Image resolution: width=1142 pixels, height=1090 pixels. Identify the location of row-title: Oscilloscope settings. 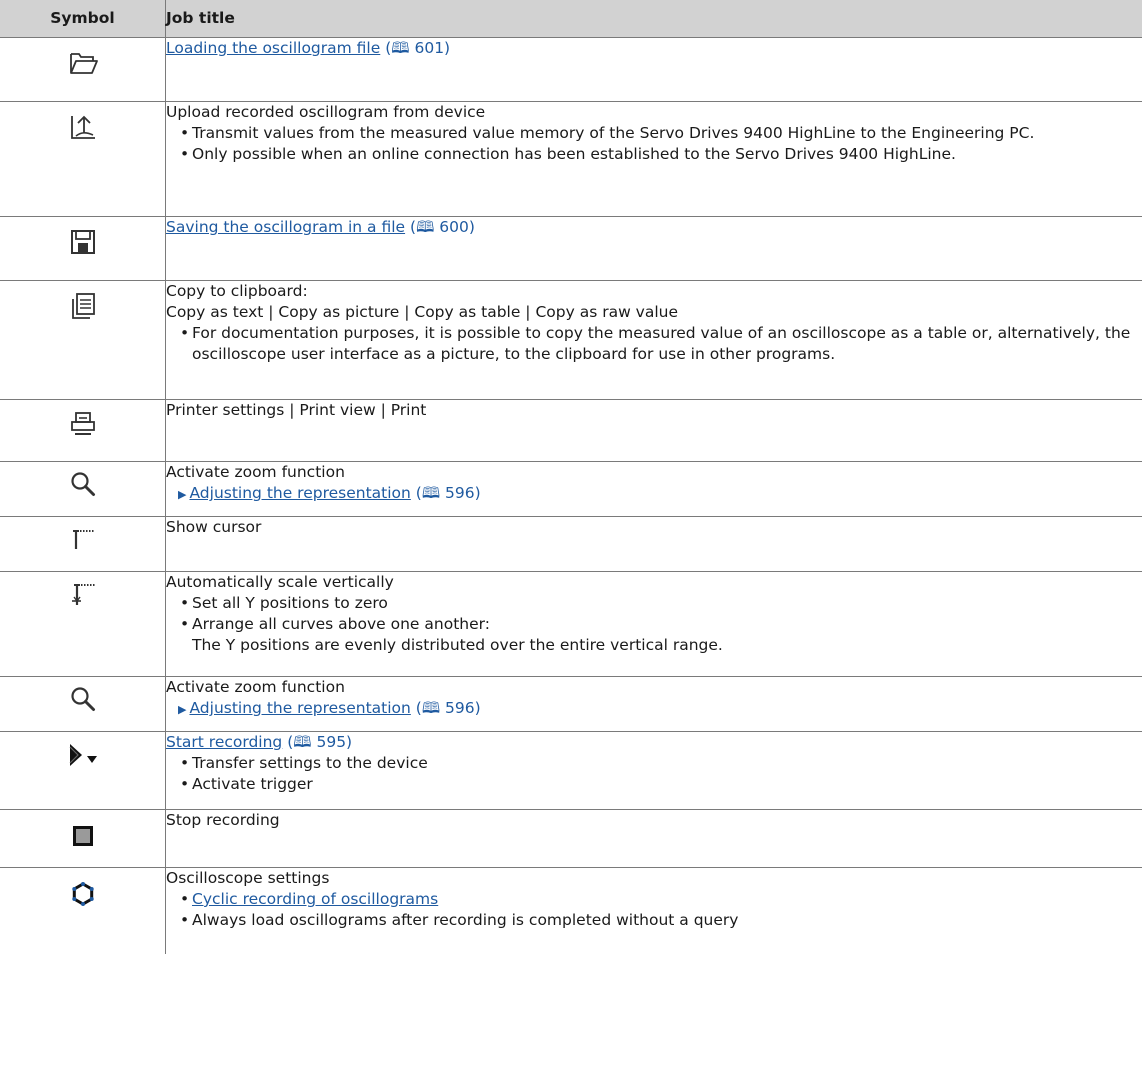
(248, 878).